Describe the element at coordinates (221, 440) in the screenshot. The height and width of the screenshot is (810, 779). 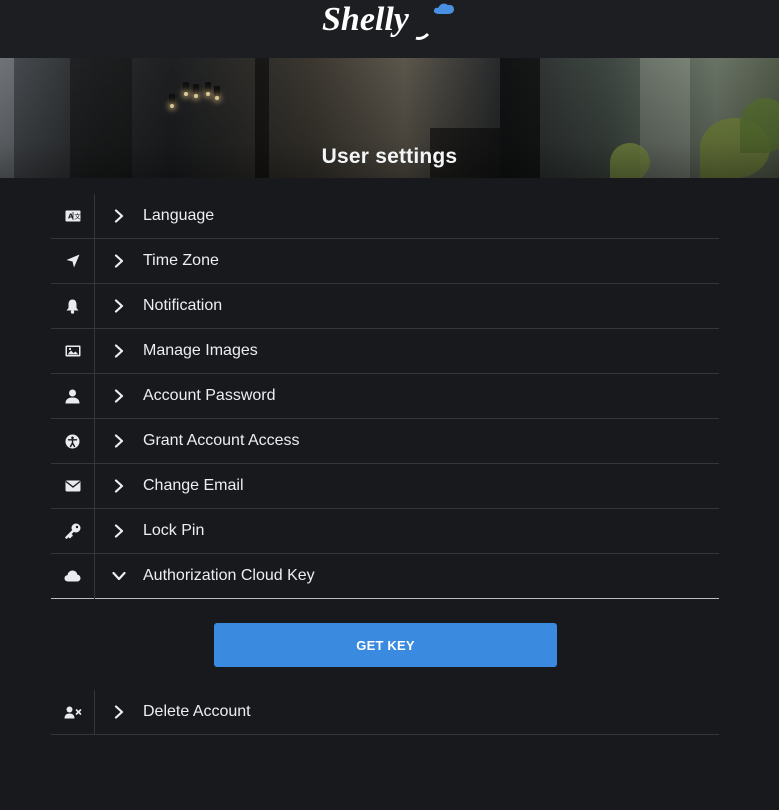
I see `settings-item-label: Grant Account Access` at that location.